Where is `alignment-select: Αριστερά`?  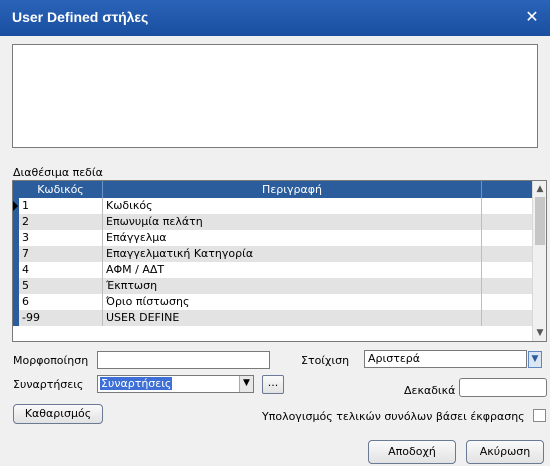
alignment-select: Αριστερά is located at coordinates (445, 359).